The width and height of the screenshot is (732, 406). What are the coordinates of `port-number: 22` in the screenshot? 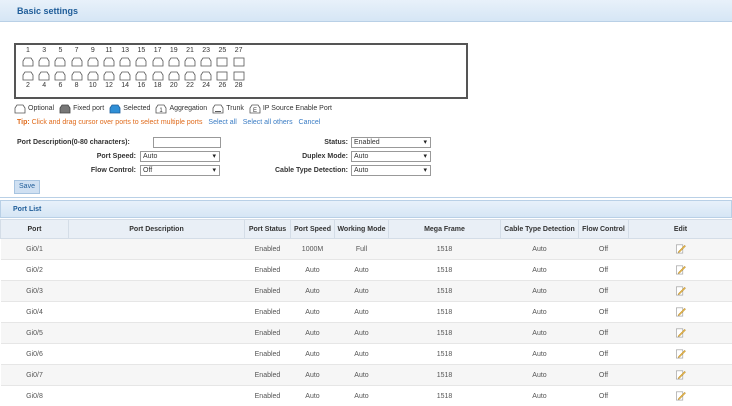 It's located at (190, 85).